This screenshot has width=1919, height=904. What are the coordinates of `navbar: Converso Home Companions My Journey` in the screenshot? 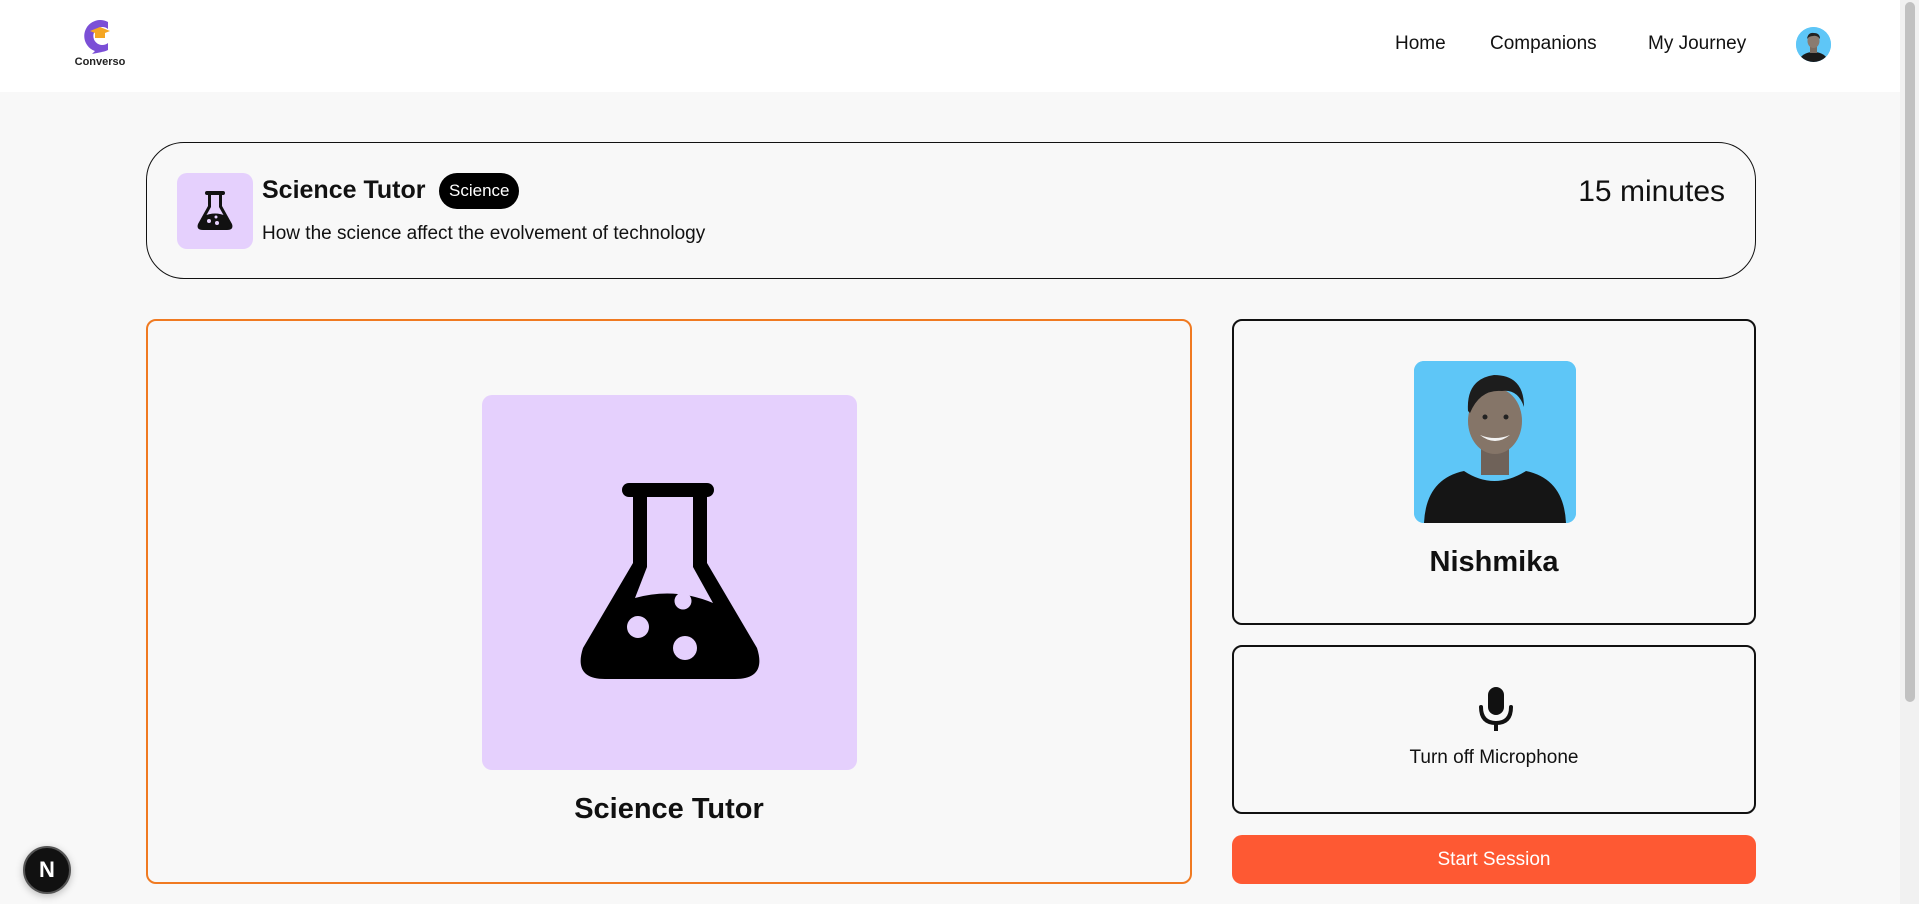 It's located at (950, 46).